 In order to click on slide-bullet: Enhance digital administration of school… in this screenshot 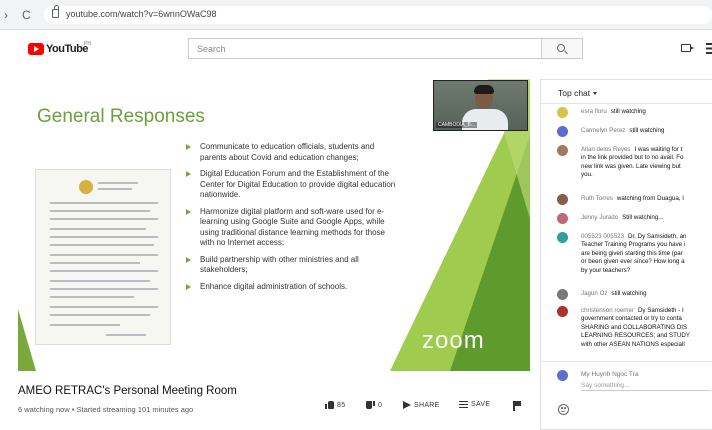, I will do `click(292, 287)`.